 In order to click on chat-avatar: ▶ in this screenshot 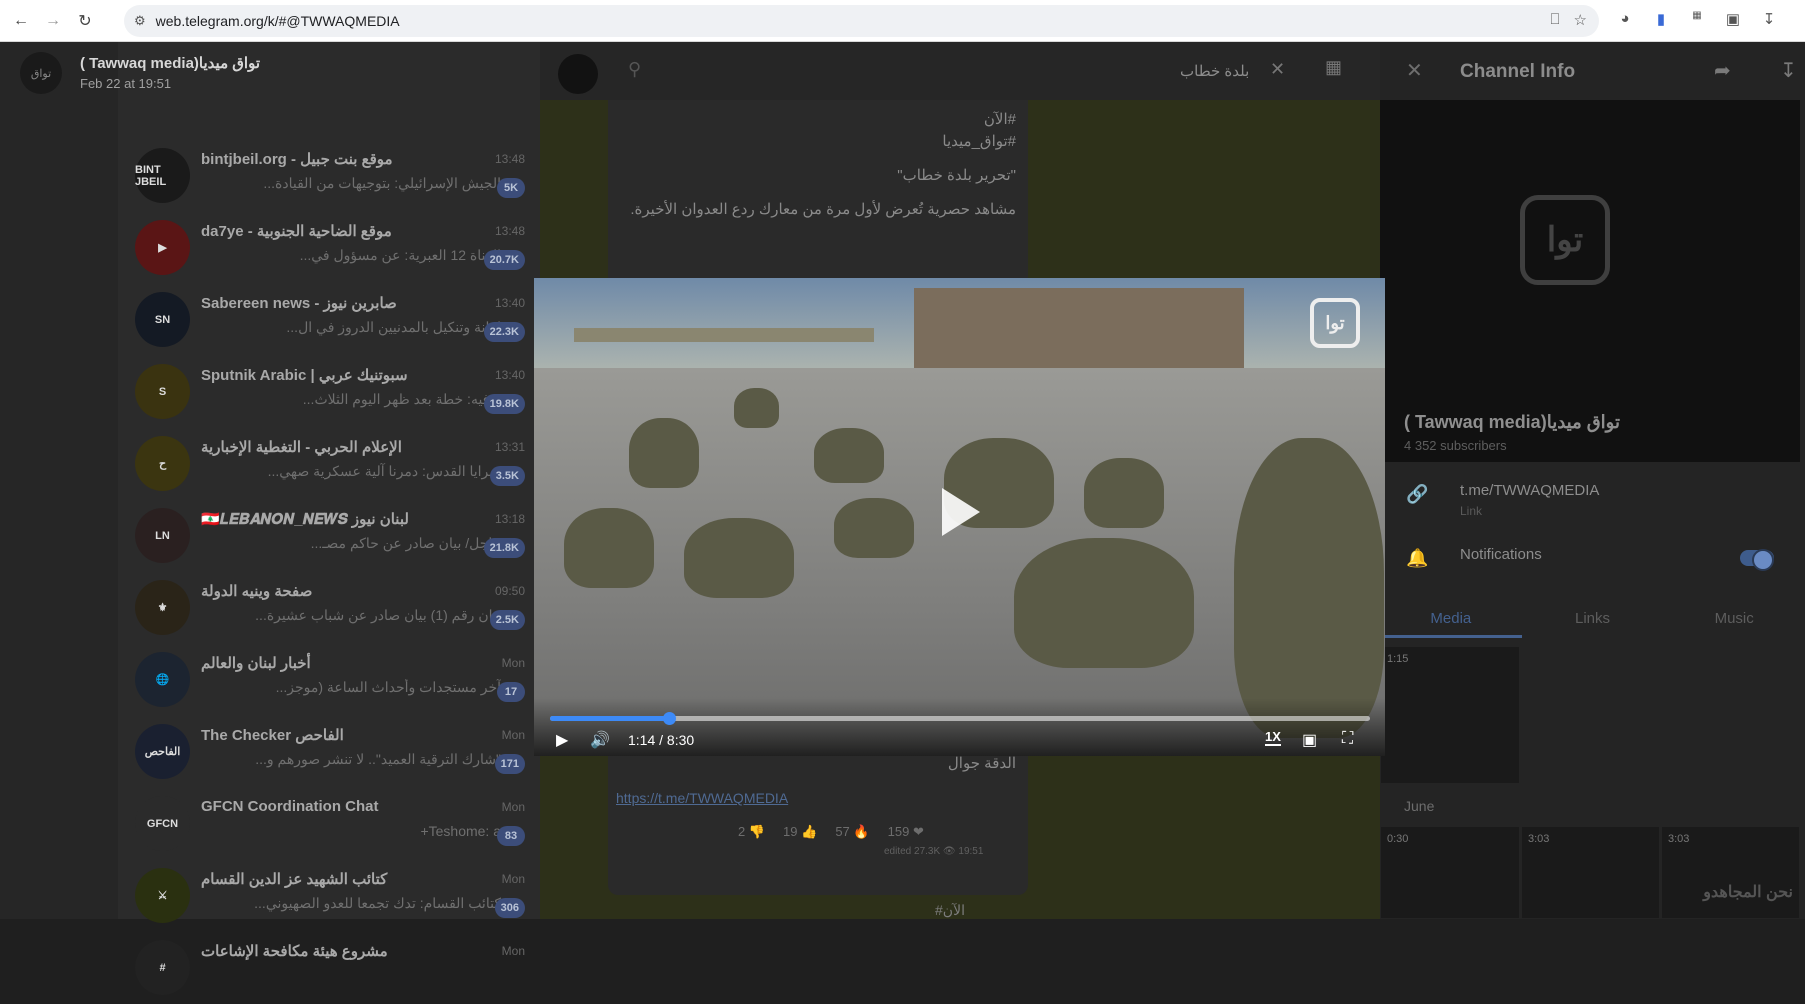, I will do `click(162, 247)`.